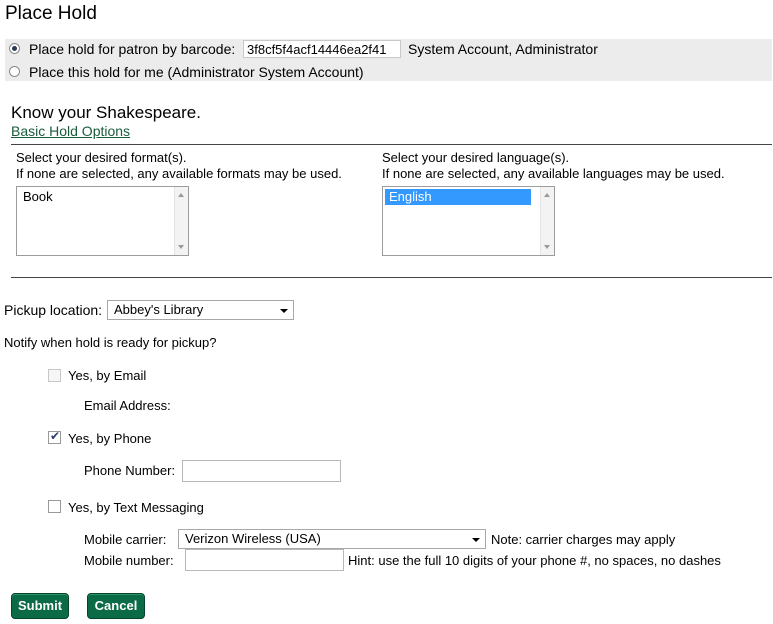 Image resolution: width=773 pixels, height=624 pixels. Describe the element at coordinates (110, 438) in the screenshot. I see `notify-phone-label: Yes, by Phone` at that location.